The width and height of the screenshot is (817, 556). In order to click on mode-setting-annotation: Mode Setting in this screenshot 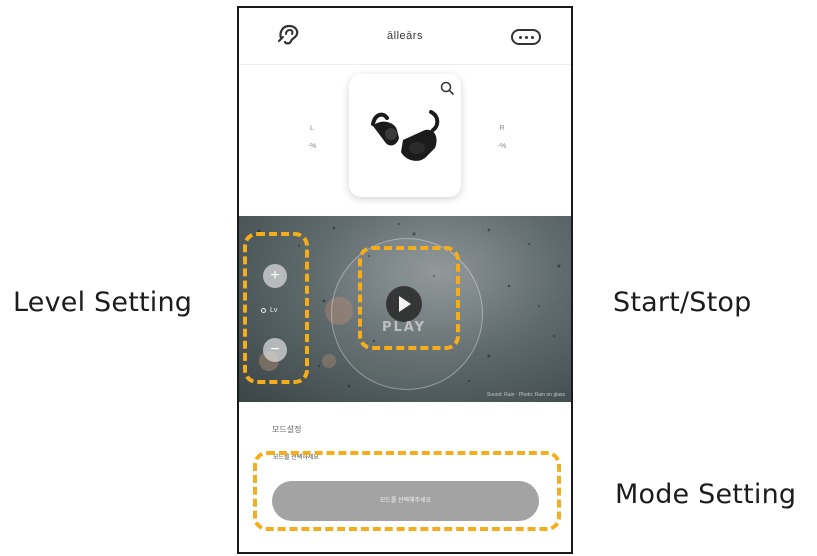, I will do `click(706, 494)`.